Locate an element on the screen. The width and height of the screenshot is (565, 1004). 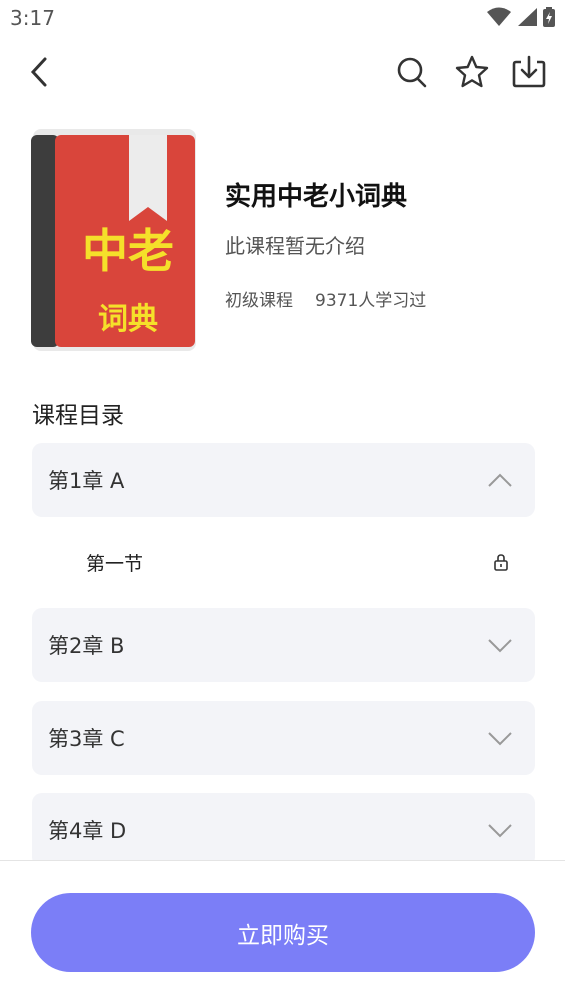
chevron-up-icon is located at coordinates (500, 480).